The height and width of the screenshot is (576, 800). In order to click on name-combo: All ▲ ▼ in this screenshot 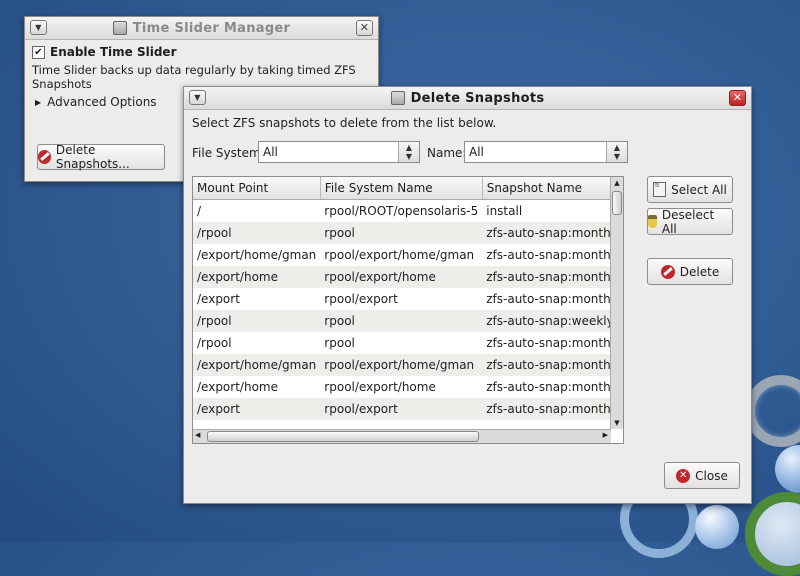, I will do `click(546, 152)`.